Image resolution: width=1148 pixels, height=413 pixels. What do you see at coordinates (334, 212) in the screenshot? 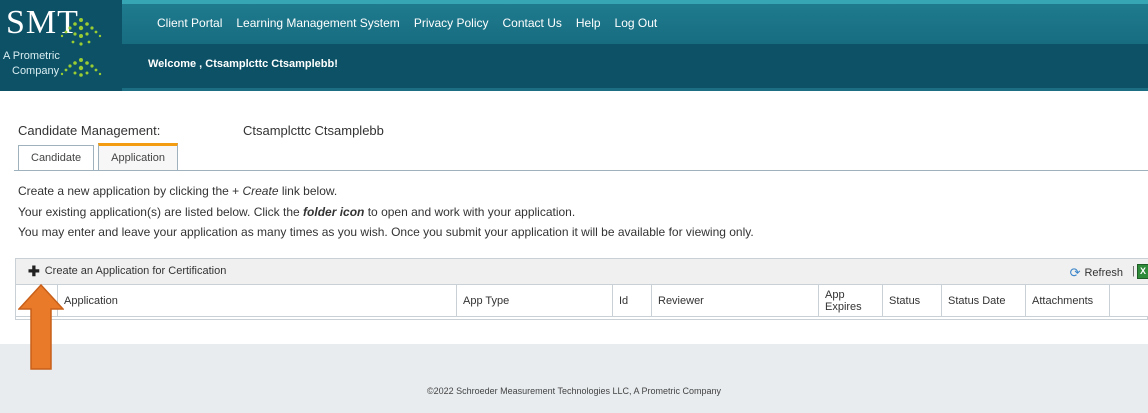
I see `instruction-folder-icon-text: folder icon` at bounding box center [334, 212].